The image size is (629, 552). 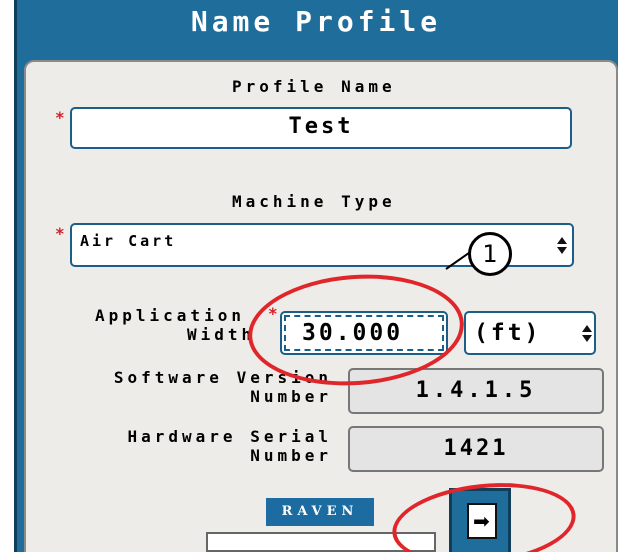 I want to click on hardware-serial-value: 1421, so click(x=476, y=448).